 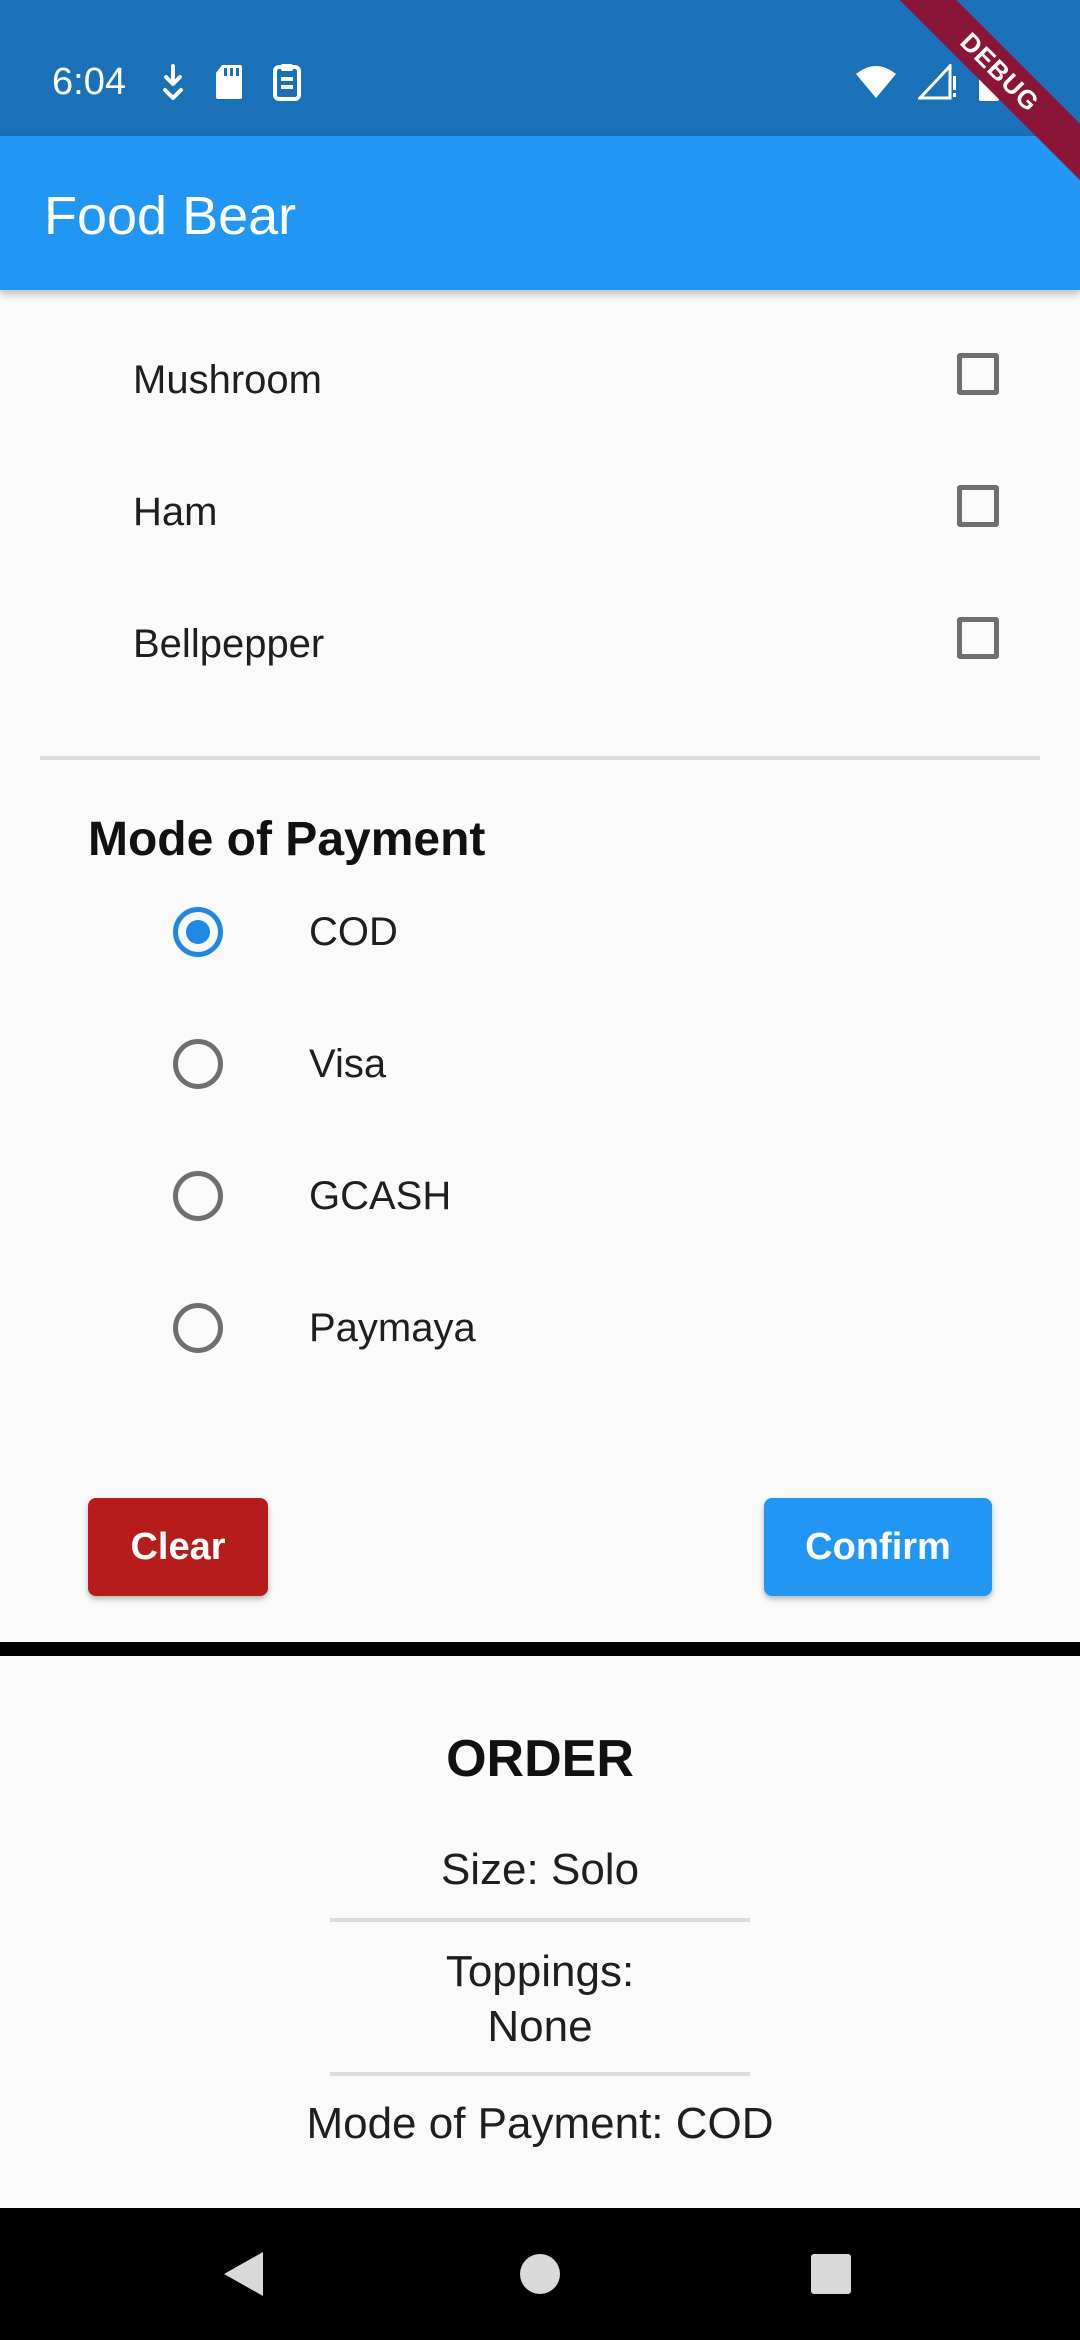 I want to click on visa-radio, so click(x=198, y=1064).